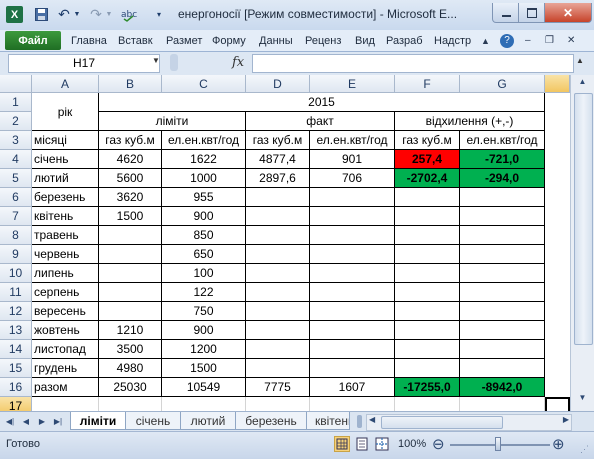 Image resolution: width=594 pixels, height=459 pixels. What do you see at coordinates (204, 368) in the screenshot?
I see `lim-el-cell: 1500` at bounding box center [204, 368].